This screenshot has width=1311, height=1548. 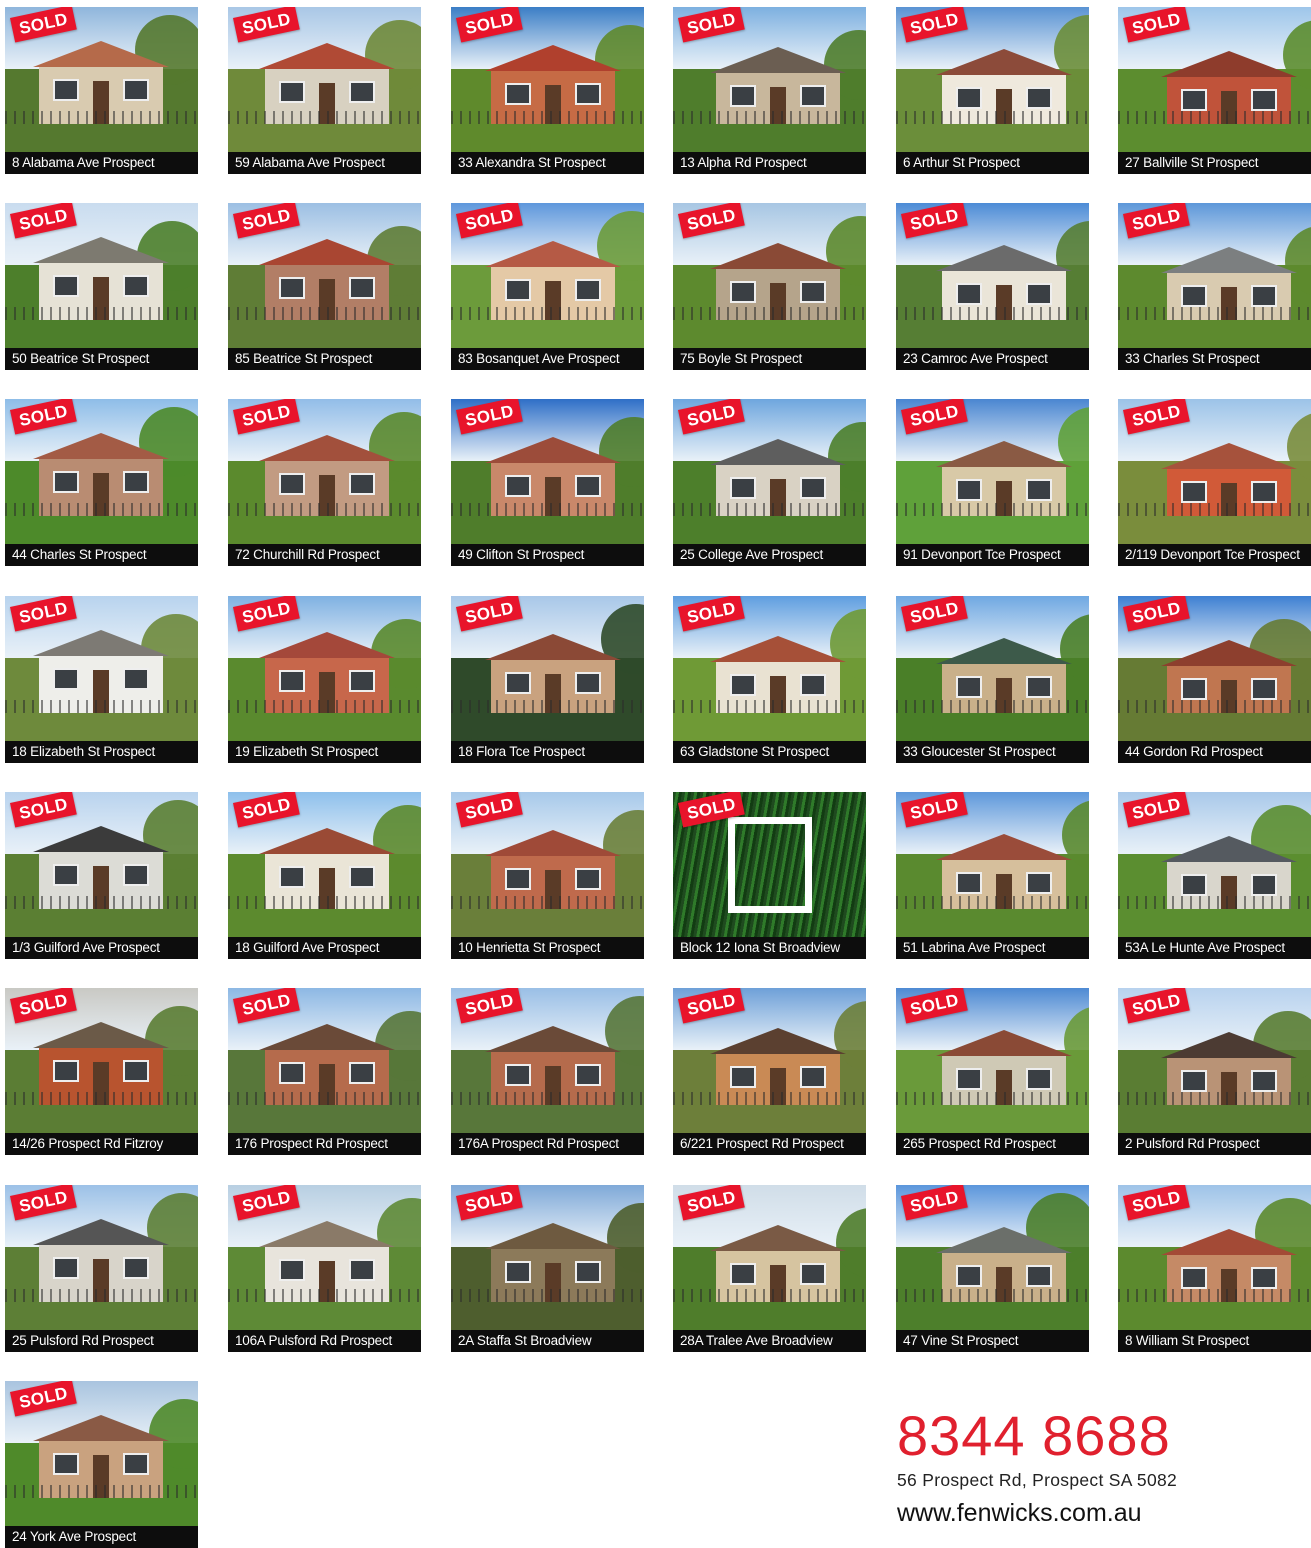 What do you see at coordinates (547, 90) in the screenshot?
I see `listing-card: SOLD 33 Alexandra St Prospect` at bounding box center [547, 90].